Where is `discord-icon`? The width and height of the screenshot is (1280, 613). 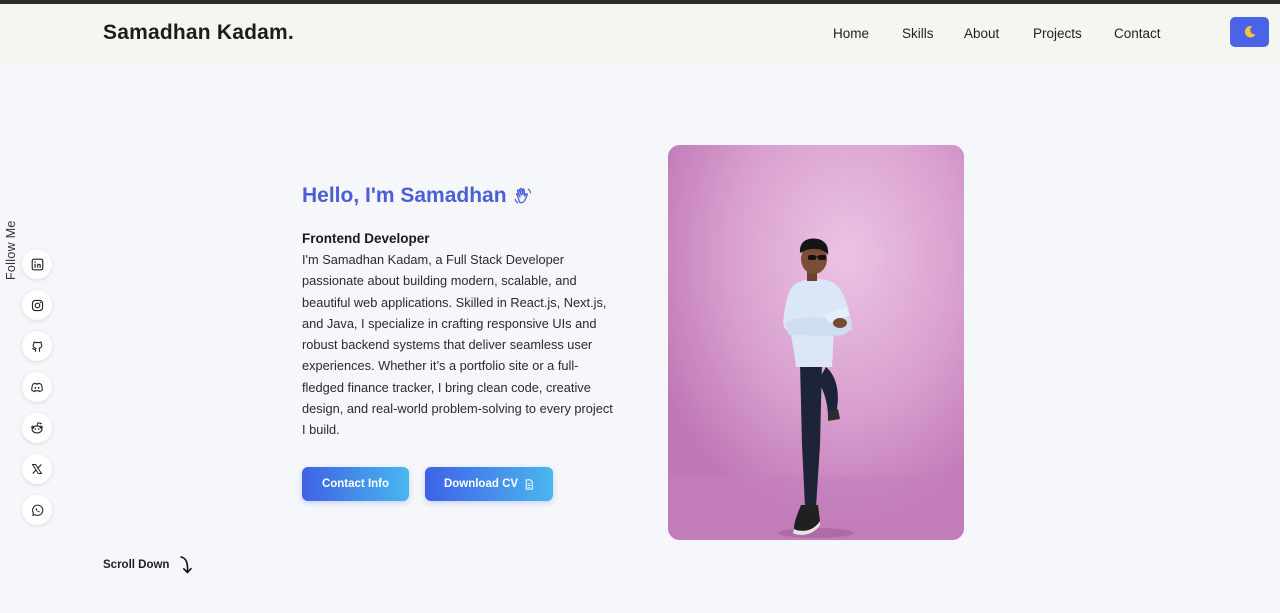 discord-icon is located at coordinates (37, 387).